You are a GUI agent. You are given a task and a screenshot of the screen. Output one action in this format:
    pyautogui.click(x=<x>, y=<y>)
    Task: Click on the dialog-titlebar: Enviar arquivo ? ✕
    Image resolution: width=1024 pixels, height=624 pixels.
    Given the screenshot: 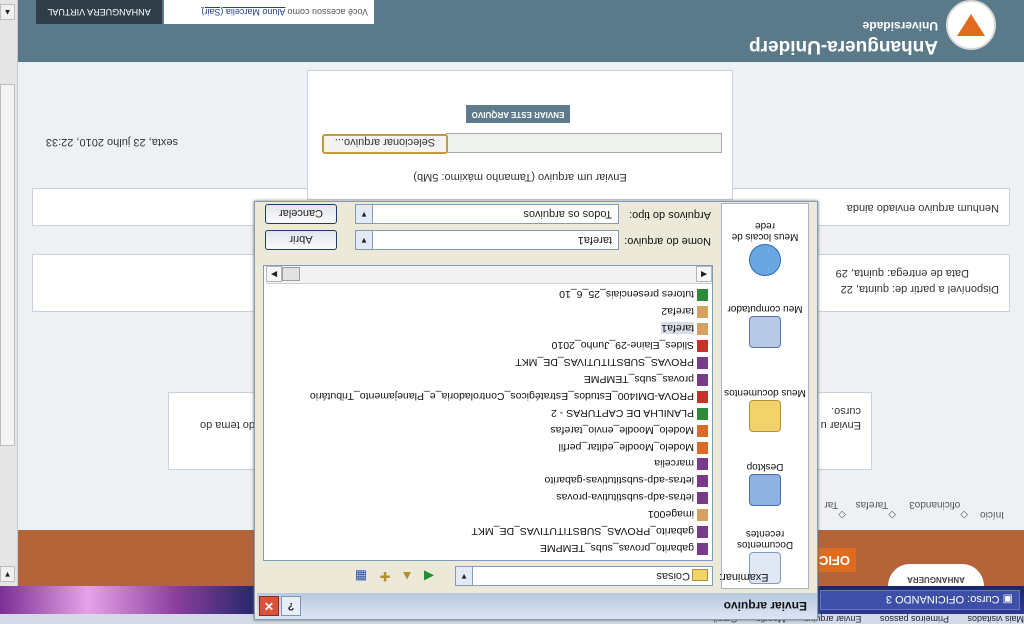 What is the action you would take?
    pyautogui.click(x=537, y=606)
    